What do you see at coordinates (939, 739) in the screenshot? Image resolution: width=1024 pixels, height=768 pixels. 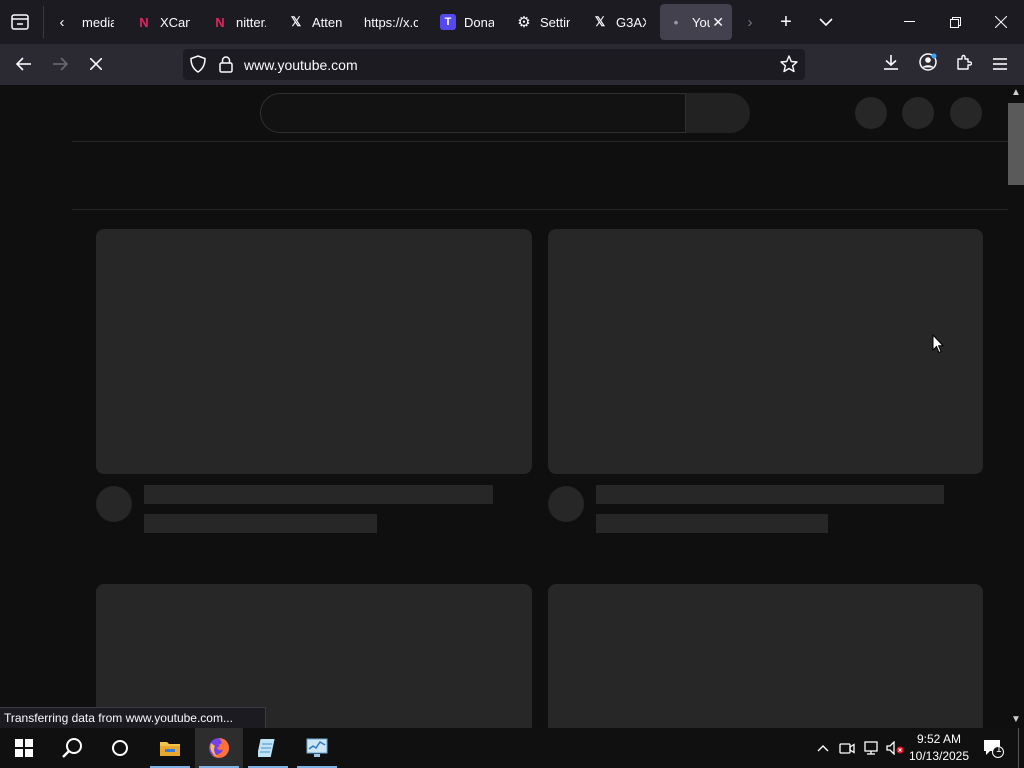 I see `clock-time: 9:52 AM` at bounding box center [939, 739].